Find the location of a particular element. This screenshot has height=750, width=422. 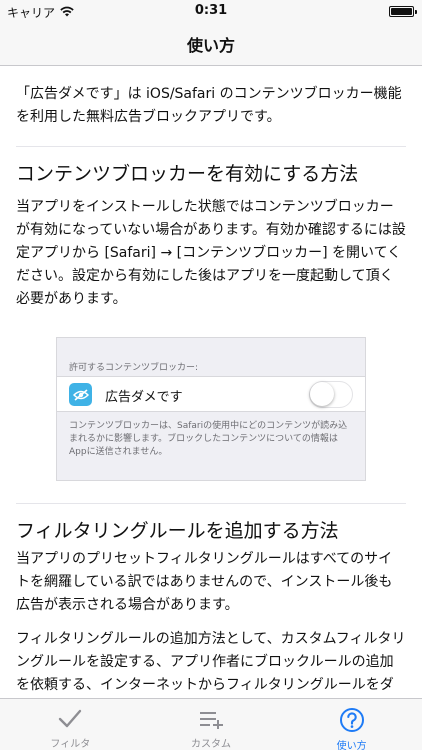

checkmark-icon is located at coordinates (70, 719).